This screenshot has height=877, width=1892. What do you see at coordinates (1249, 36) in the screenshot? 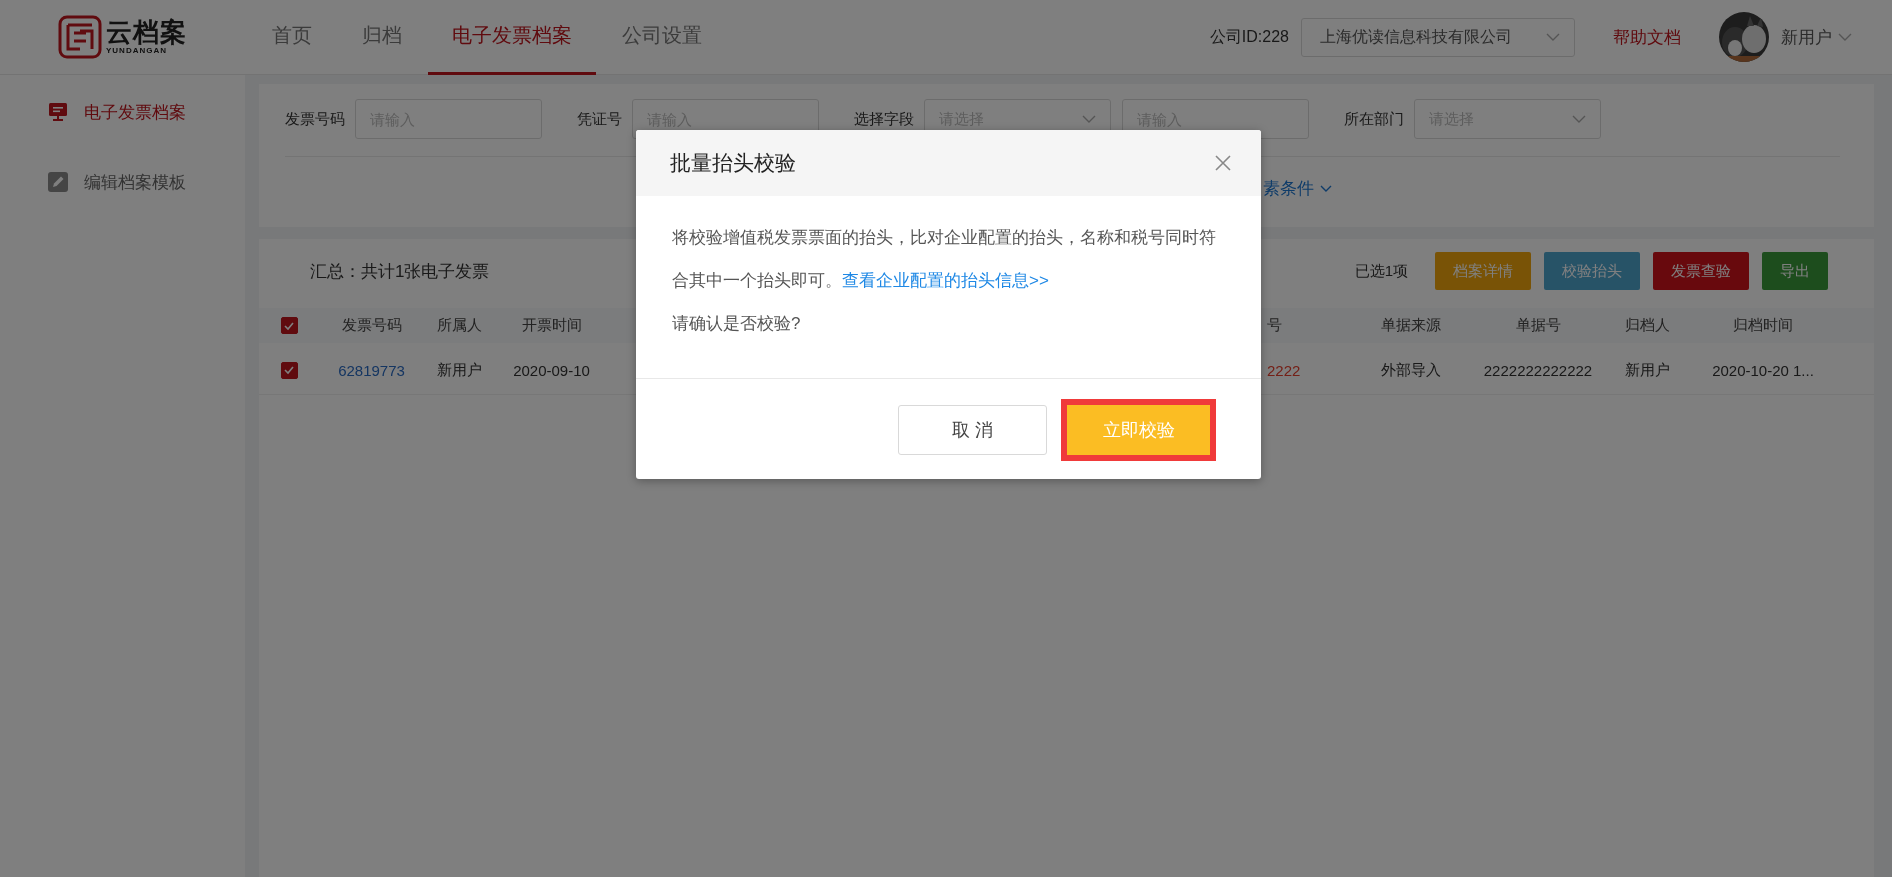
I see `company-id-label: 公司ID:228` at bounding box center [1249, 36].